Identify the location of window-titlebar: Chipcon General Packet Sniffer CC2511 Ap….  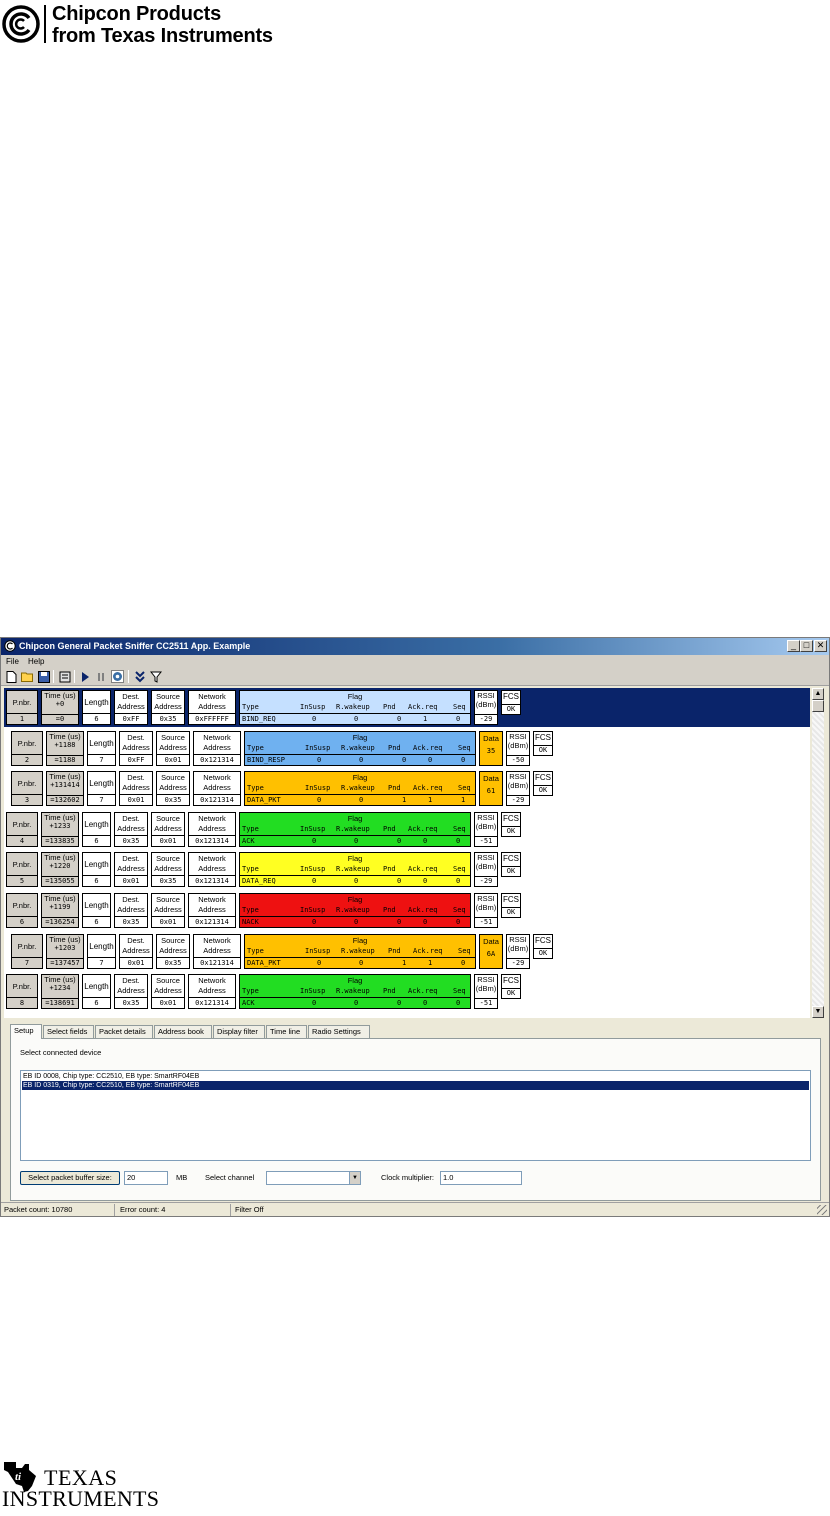
(415, 646).